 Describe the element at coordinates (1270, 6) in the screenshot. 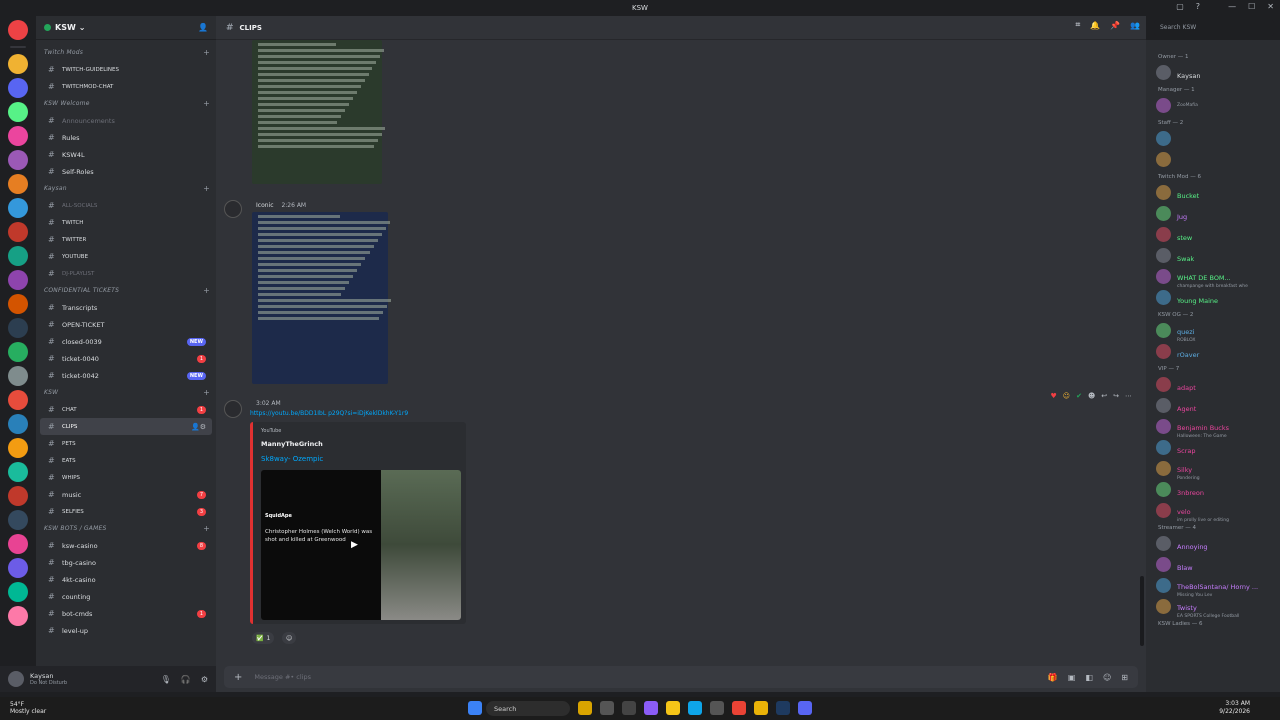

I see `close-icon: ✕` at that location.